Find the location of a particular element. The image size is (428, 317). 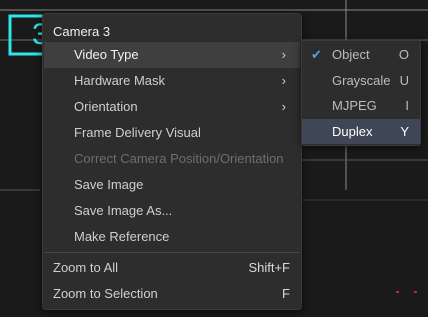

submenu-item-label: Grayscale is located at coordinates (361, 80).